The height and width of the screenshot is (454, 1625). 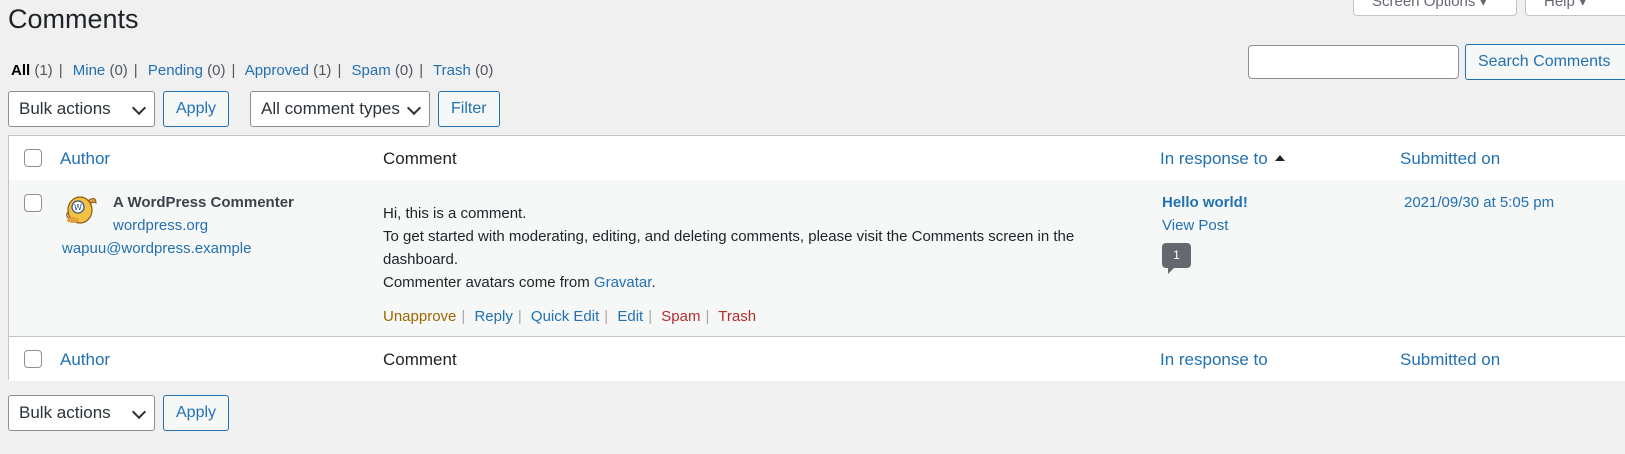 What do you see at coordinates (1176, 258) in the screenshot?
I see `comment-count-bubble: 1` at bounding box center [1176, 258].